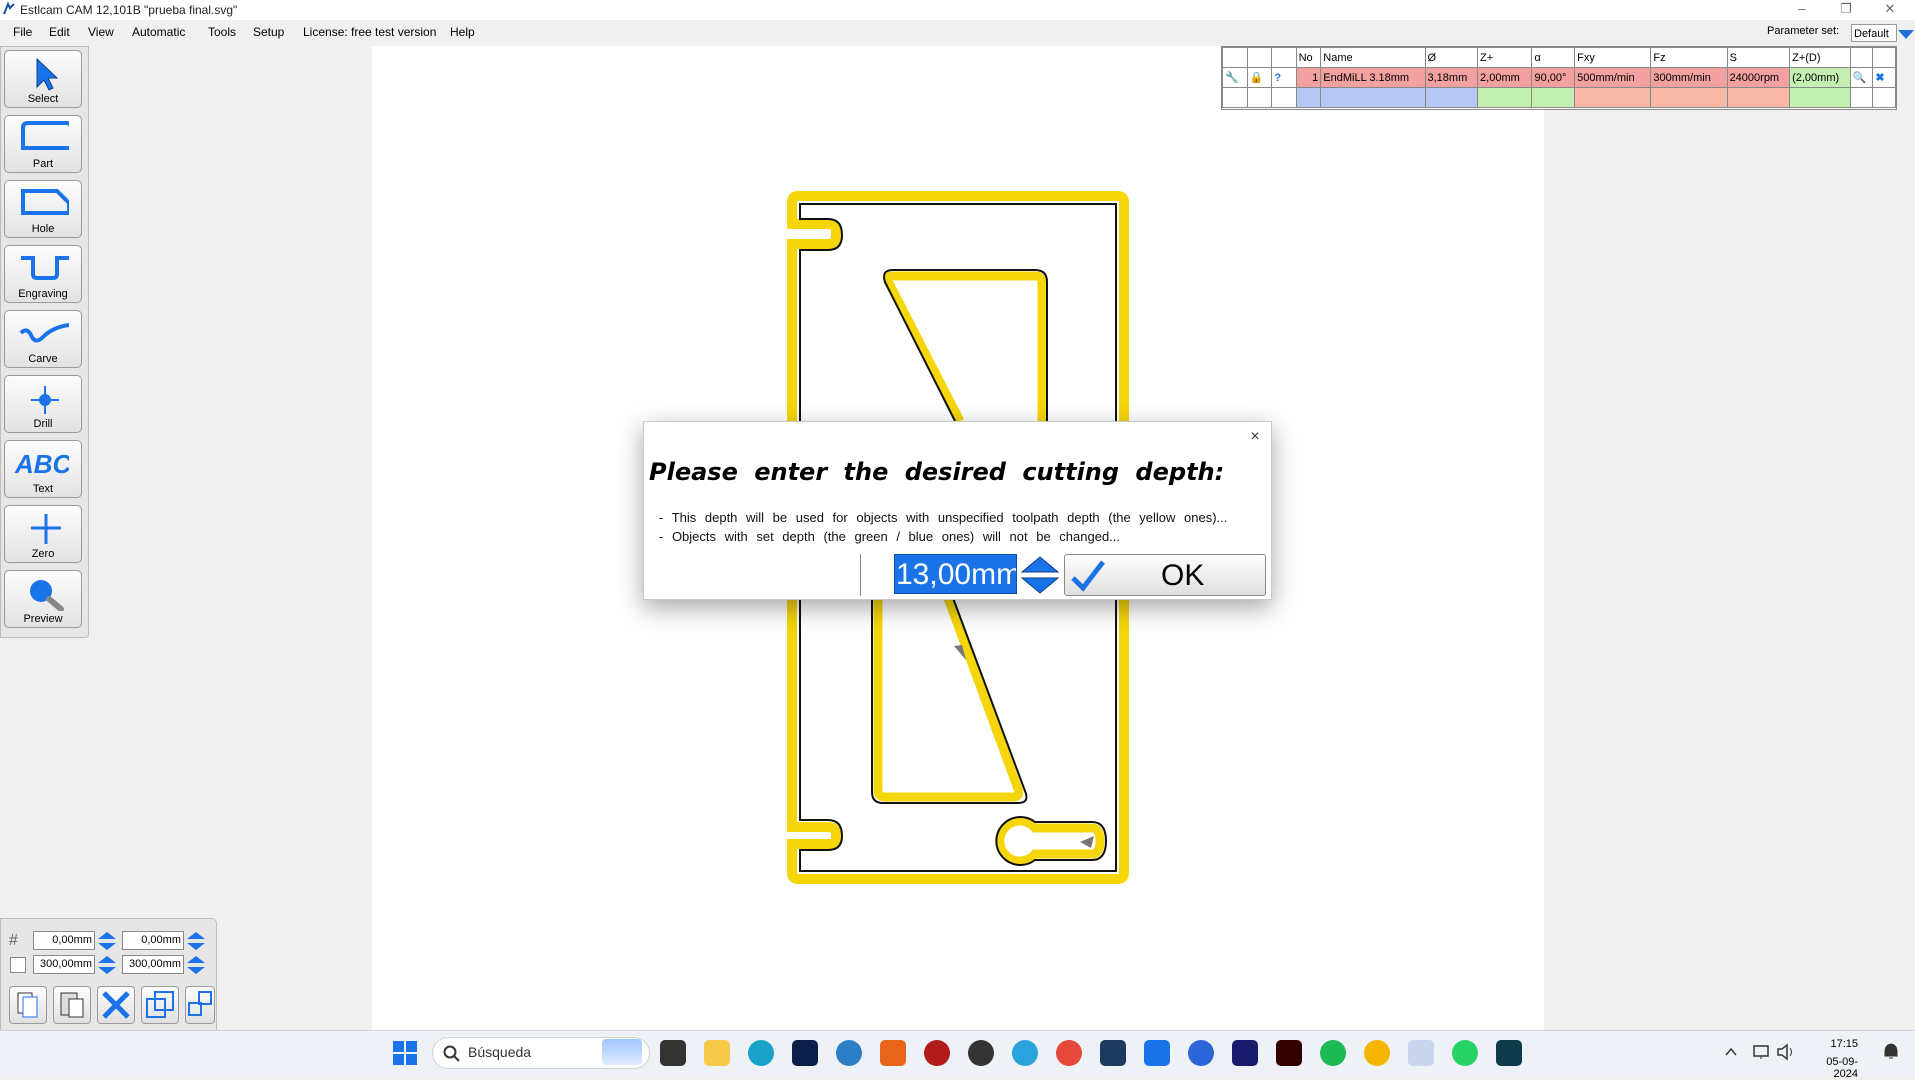 Image resolution: width=1915 pixels, height=1080 pixels. What do you see at coordinates (369, 32) in the screenshot?
I see `menu-license: License: free test version` at bounding box center [369, 32].